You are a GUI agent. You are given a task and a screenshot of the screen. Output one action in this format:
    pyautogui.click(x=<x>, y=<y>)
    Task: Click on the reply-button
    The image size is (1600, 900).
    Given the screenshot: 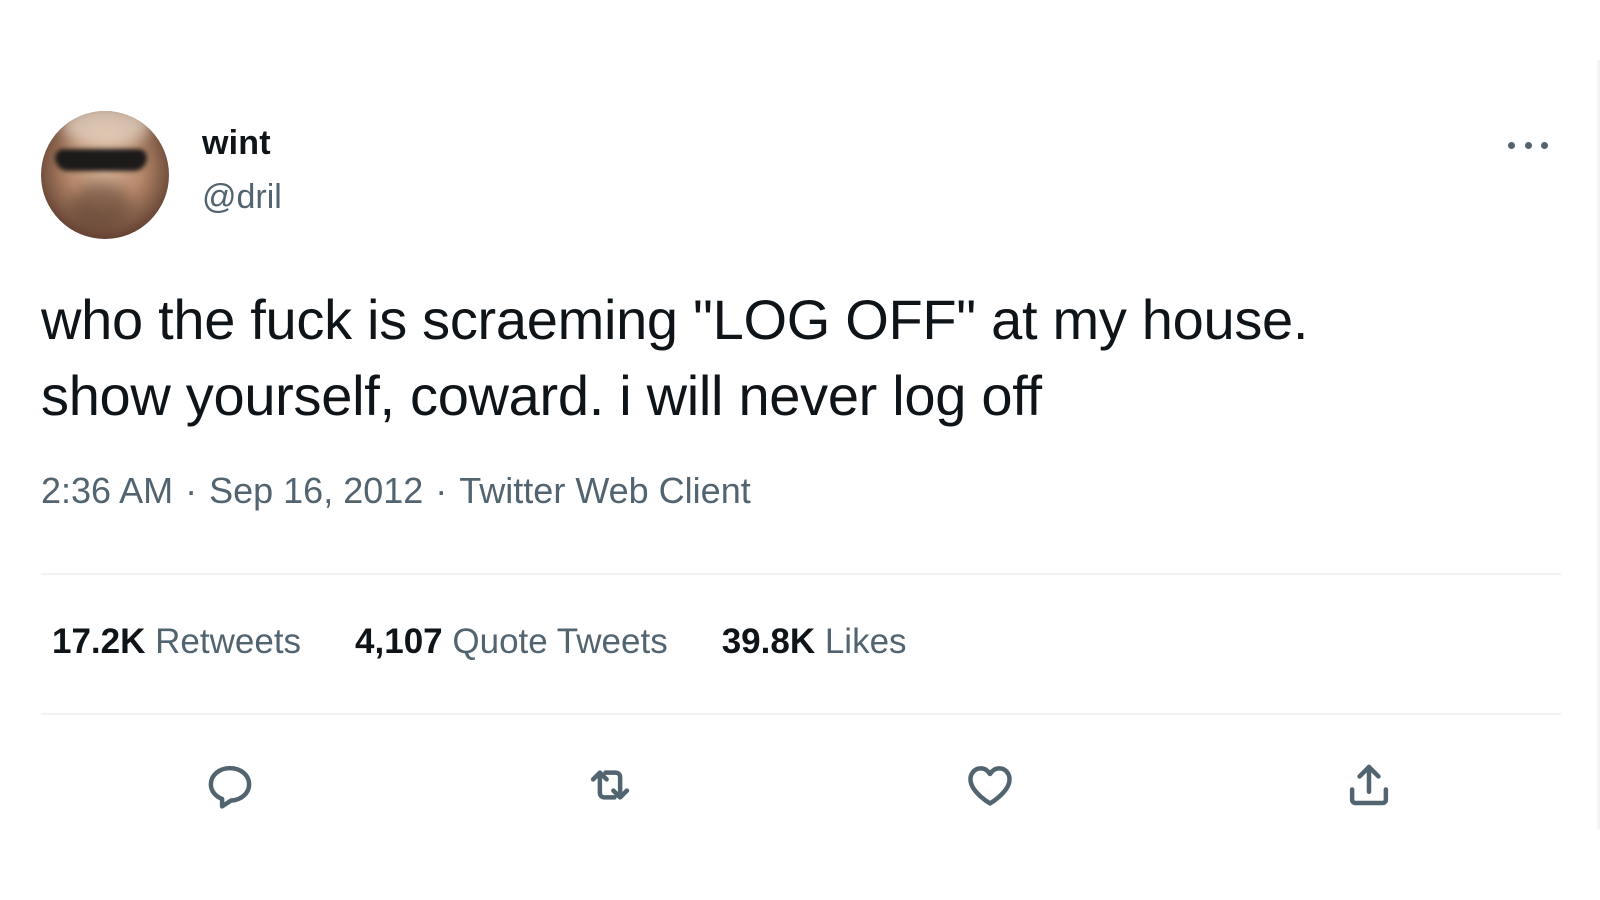 What is the action you would take?
    pyautogui.click(x=230, y=785)
    